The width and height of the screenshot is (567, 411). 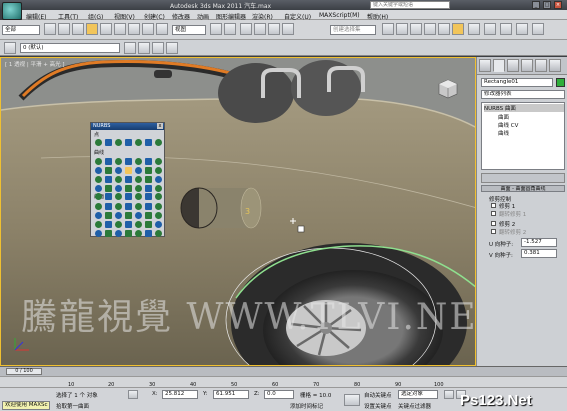 I want to click on nurbs-toolbox: NURBS x 点 曲线 曲面, so click(x=127, y=179).